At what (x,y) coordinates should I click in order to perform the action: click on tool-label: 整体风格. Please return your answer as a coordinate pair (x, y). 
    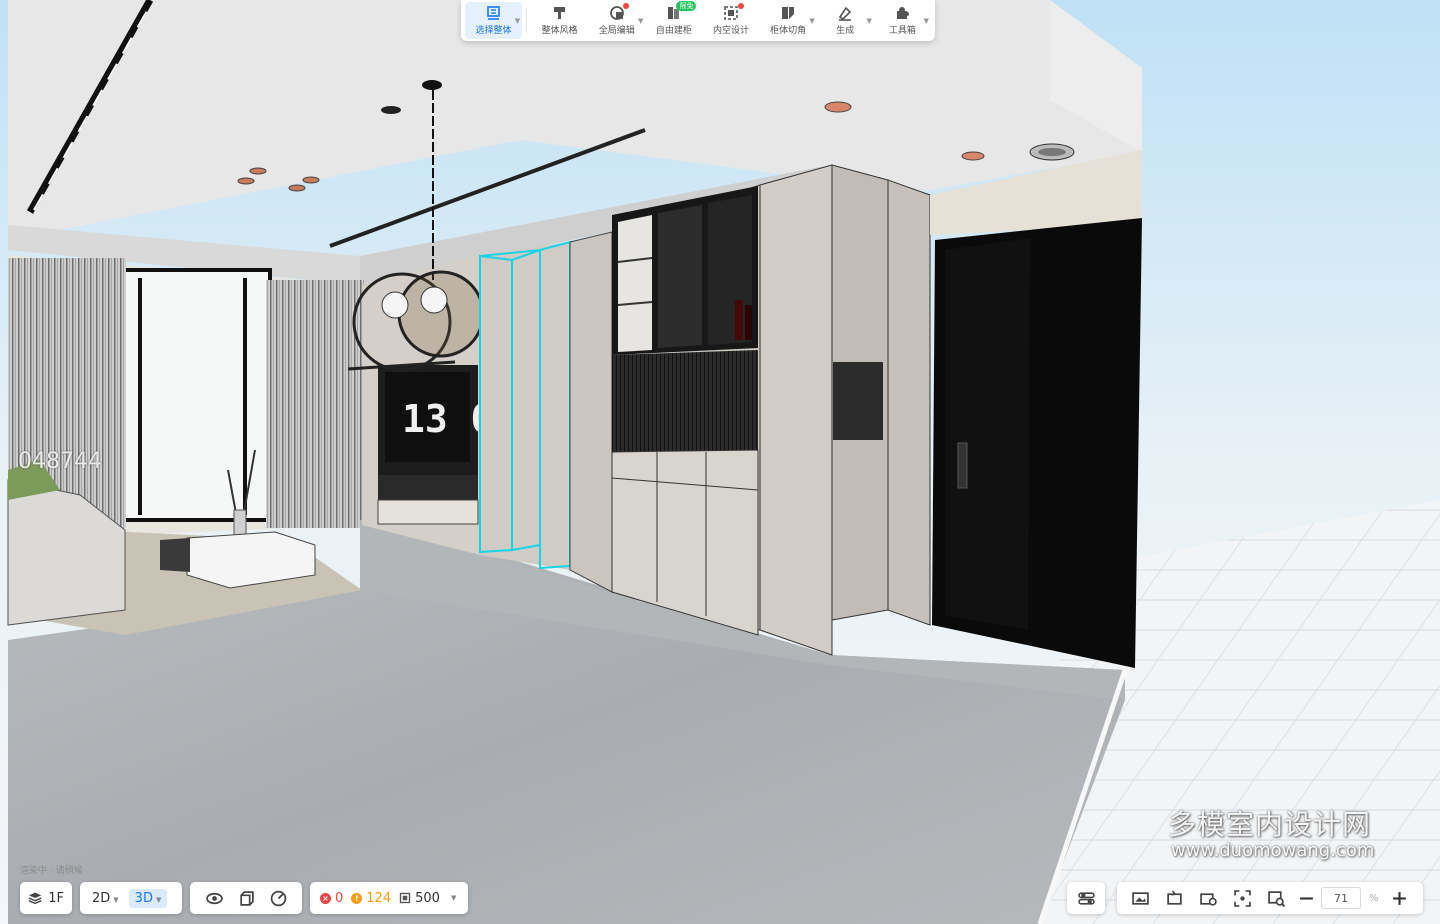
    Looking at the image, I should click on (559, 31).